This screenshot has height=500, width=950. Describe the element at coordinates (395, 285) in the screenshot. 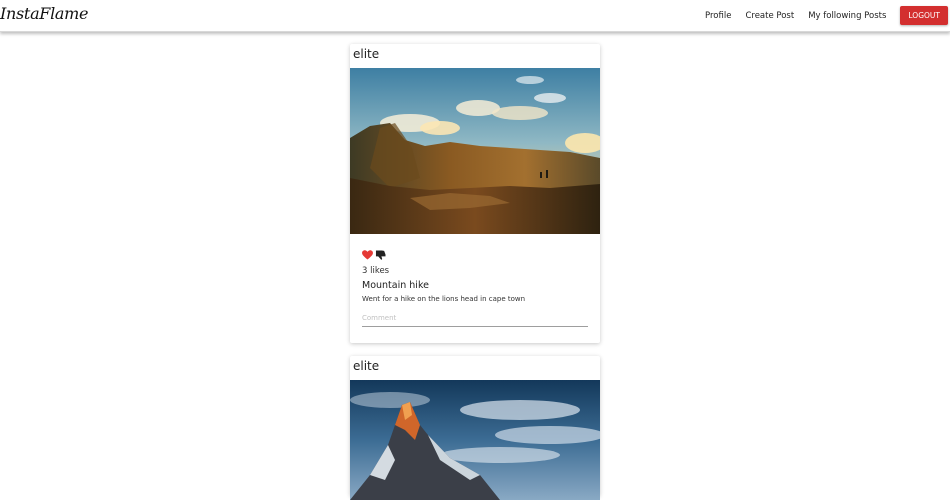

I see `post-title: Mountain hike` at that location.